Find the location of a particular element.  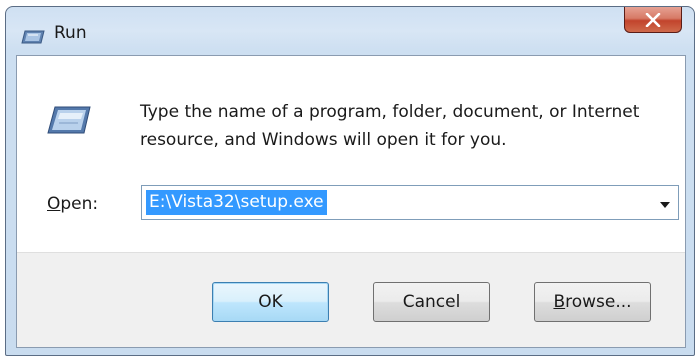

ok-button: OK is located at coordinates (270, 302).